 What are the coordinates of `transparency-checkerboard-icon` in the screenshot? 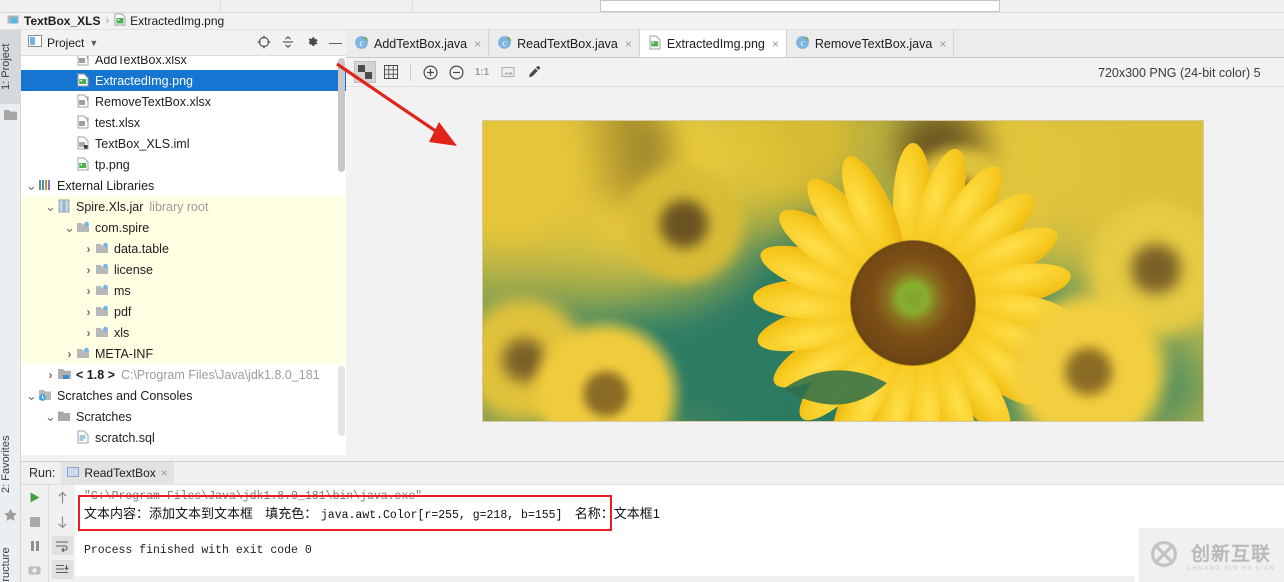 It's located at (365, 72).